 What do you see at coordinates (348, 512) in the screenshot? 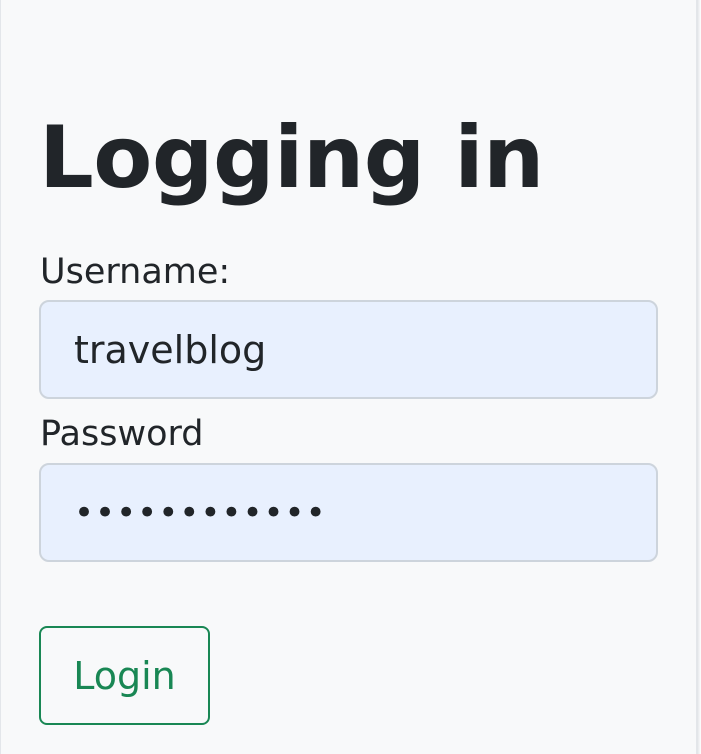
I see `password-input` at bounding box center [348, 512].